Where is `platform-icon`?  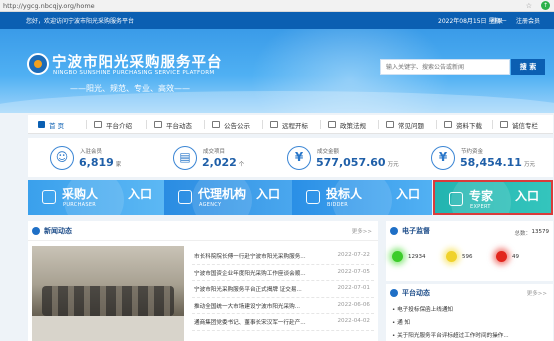 platform-icon is located at coordinates (394, 293).